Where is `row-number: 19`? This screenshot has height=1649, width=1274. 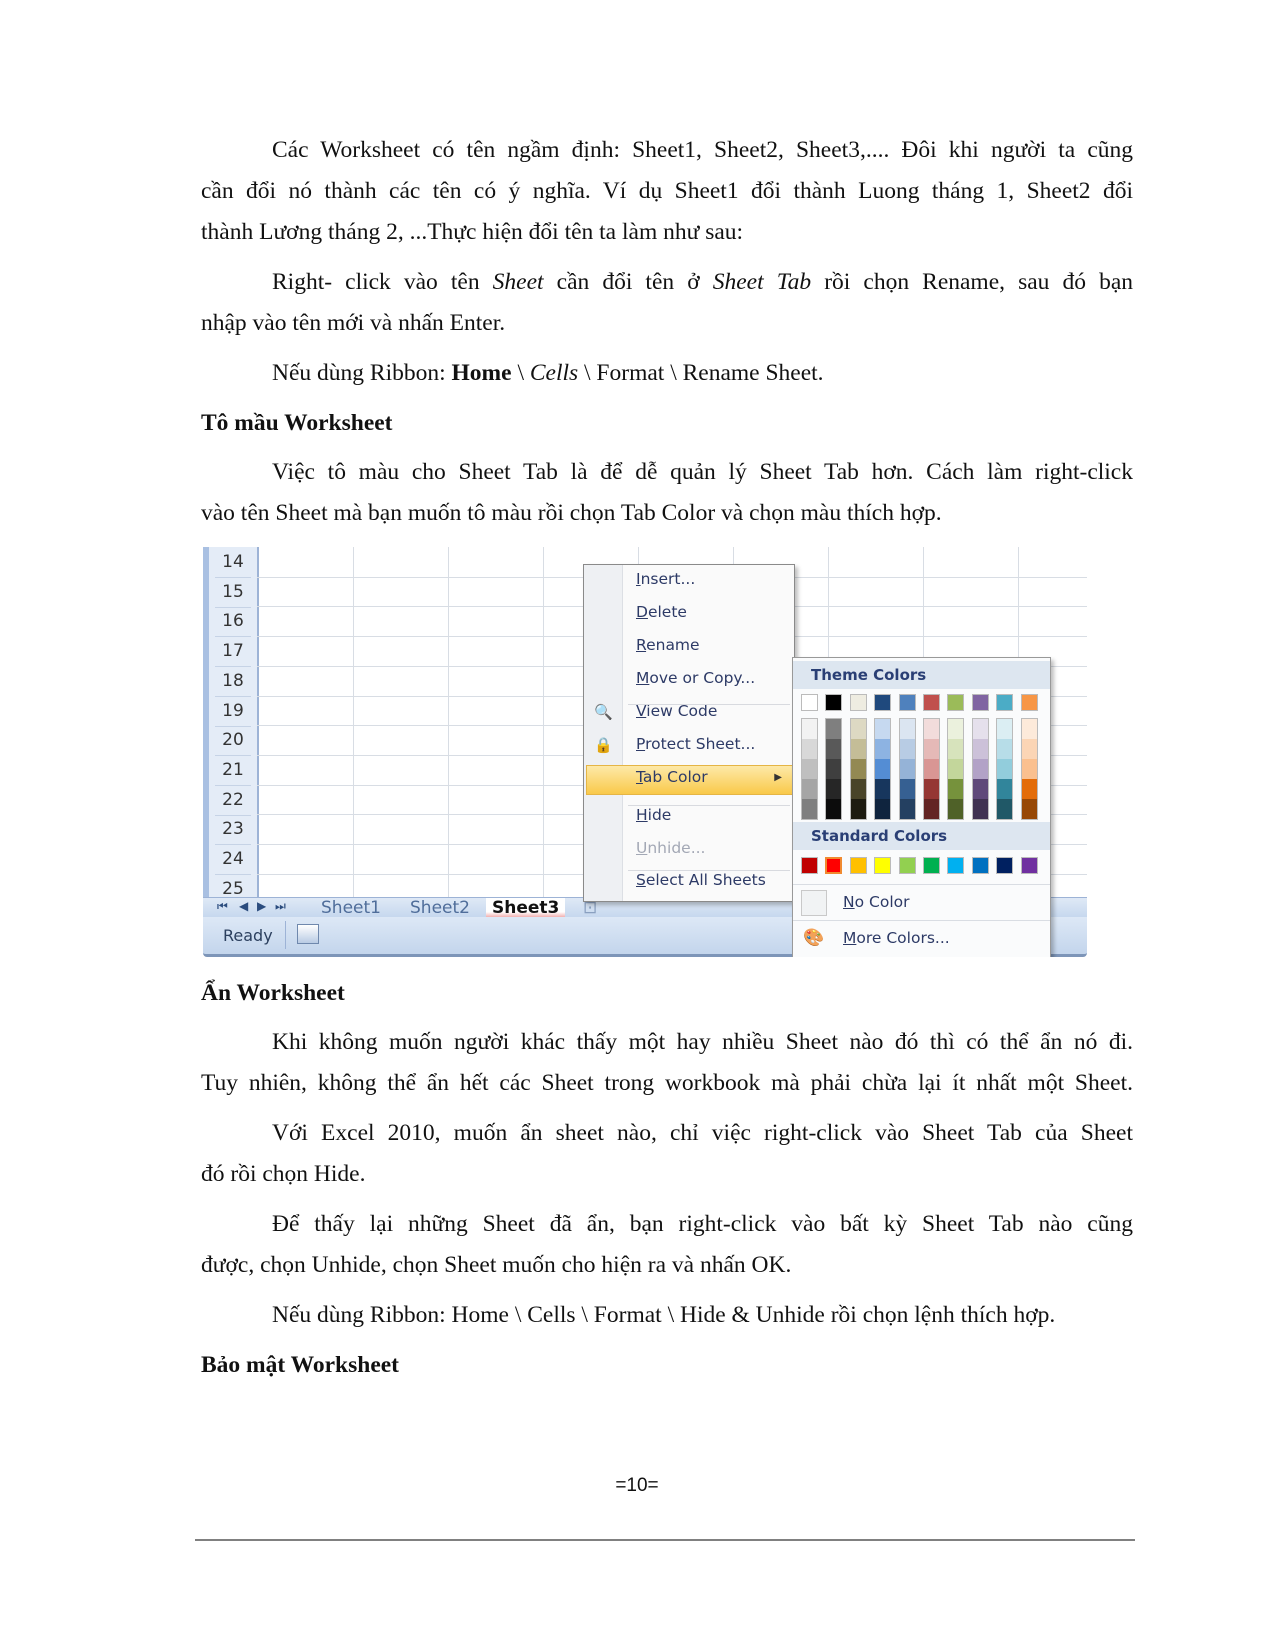
row-number: 19 is located at coordinates (233, 711).